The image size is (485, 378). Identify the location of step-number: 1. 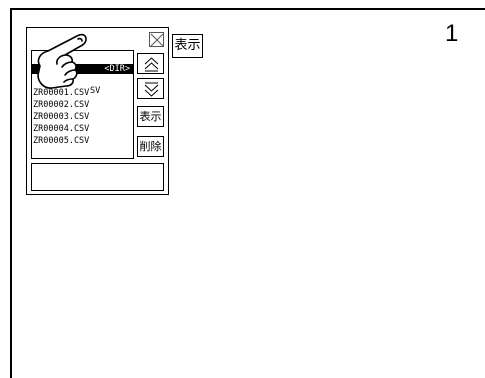
(452, 33).